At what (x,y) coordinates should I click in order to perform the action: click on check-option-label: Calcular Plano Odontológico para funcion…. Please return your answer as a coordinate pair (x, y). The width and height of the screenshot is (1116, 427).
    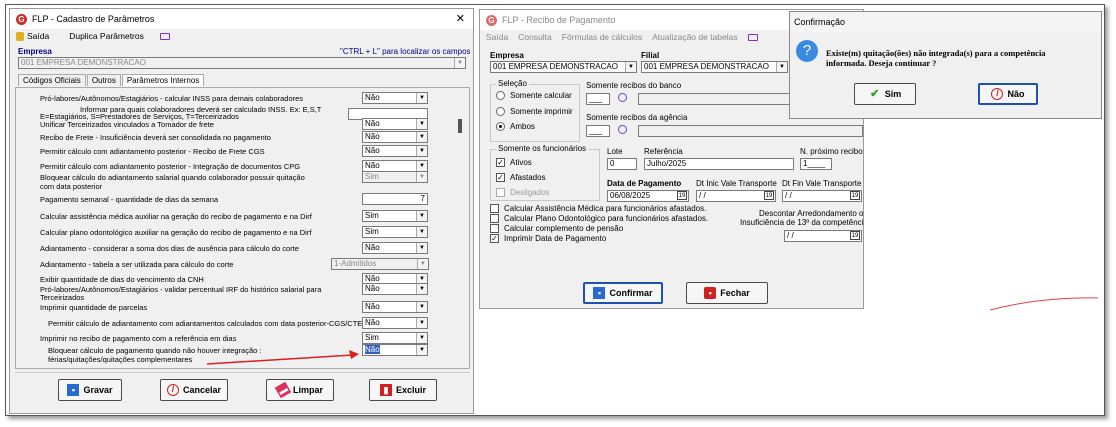
    Looking at the image, I should click on (606, 218).